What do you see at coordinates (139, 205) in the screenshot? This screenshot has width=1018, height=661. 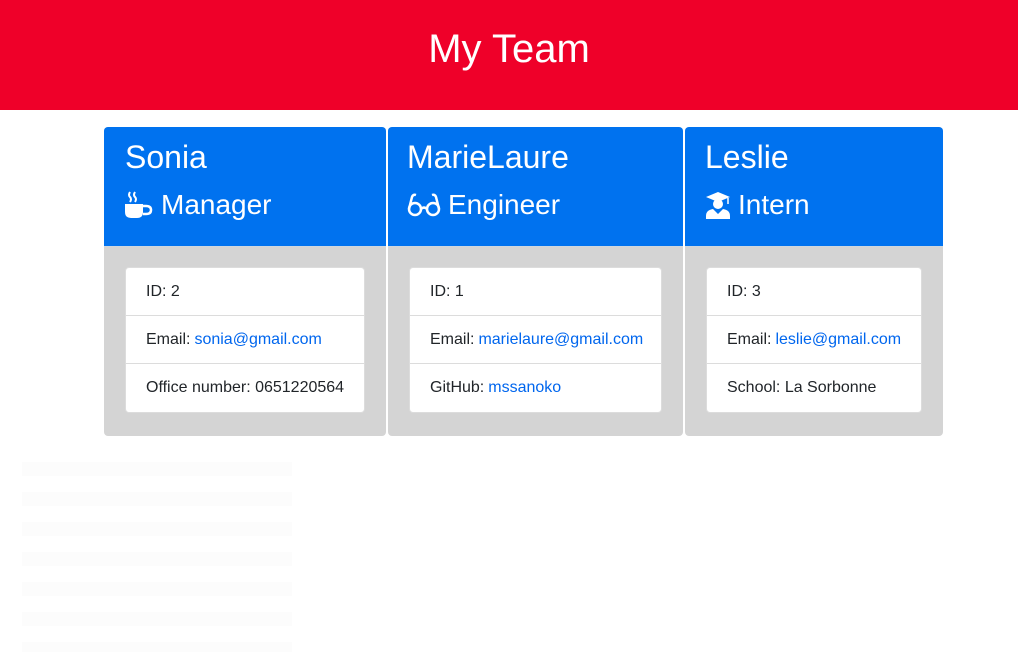 I see `coffee-icon` at bounding box center [139, 205].